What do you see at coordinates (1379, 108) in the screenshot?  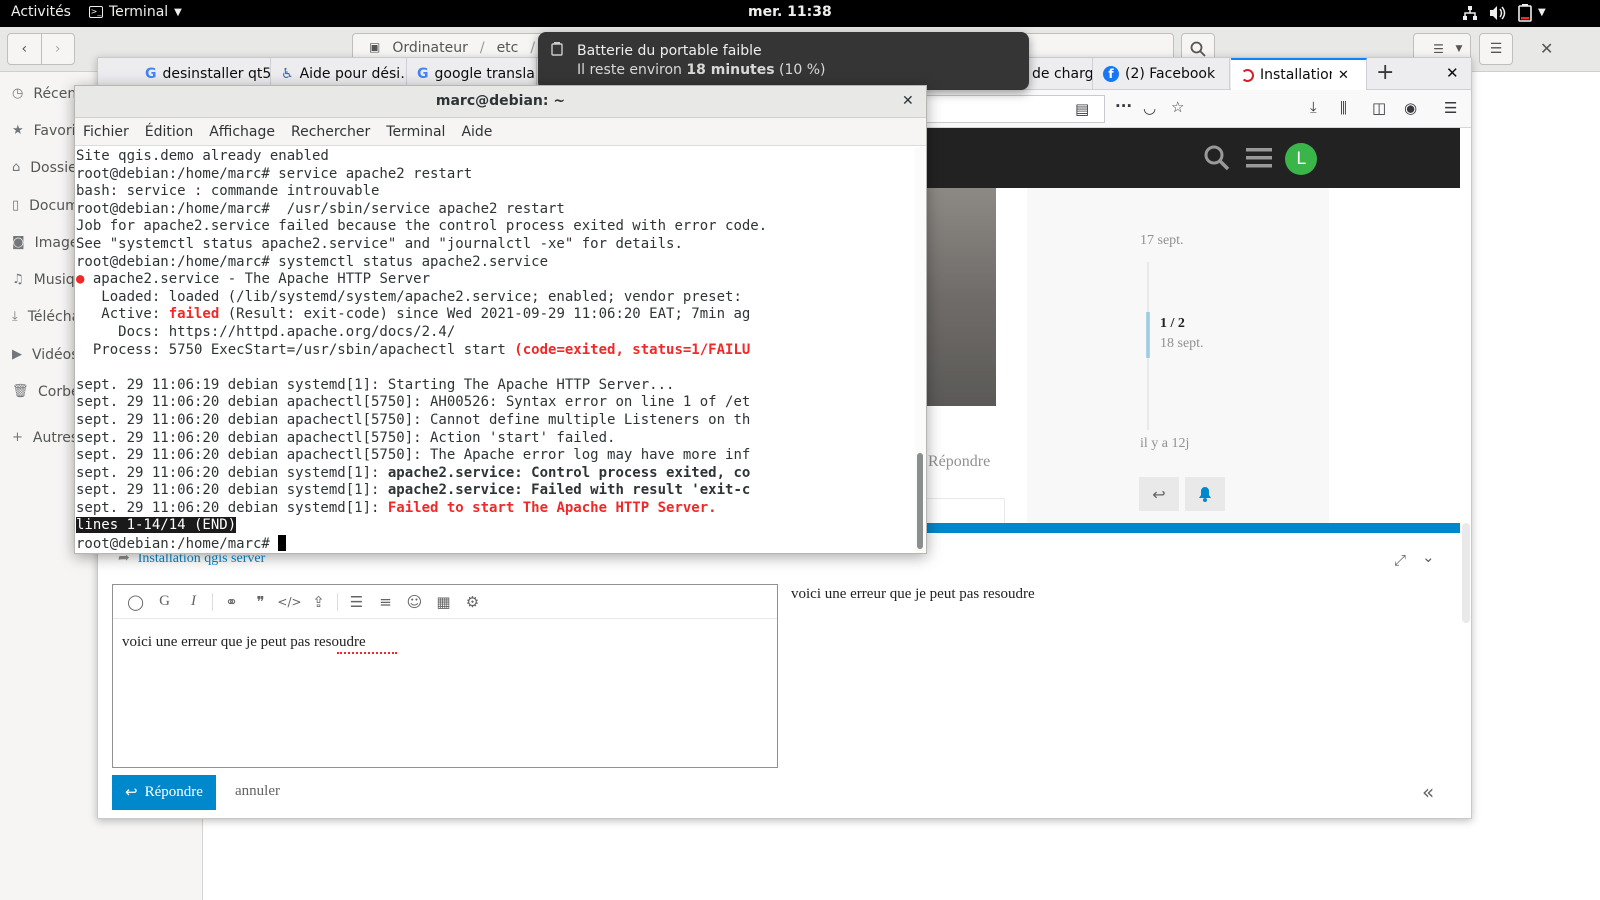 I see `sidebar-icon: ◫` at bounding box center [1379, 108].